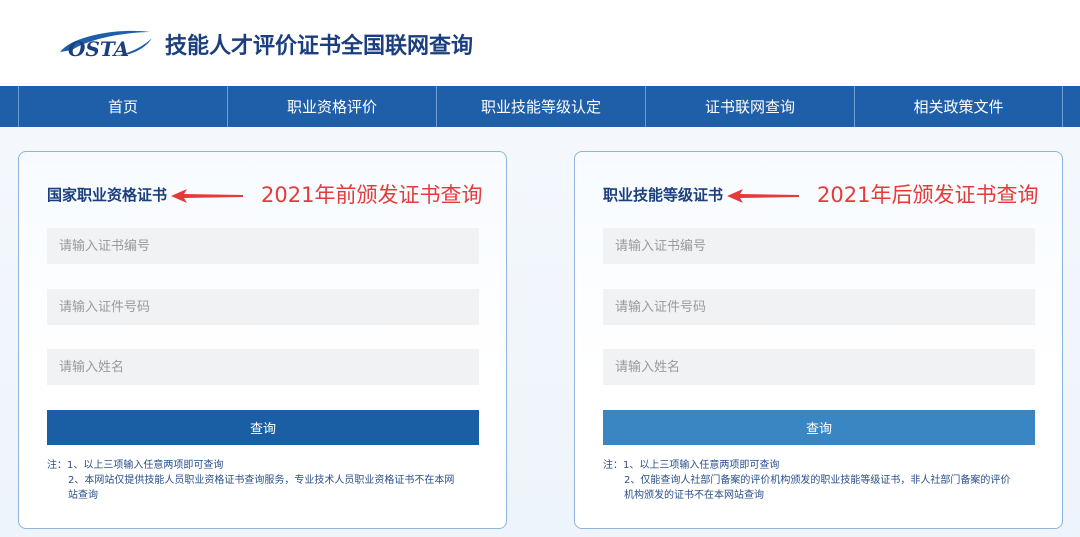 This screenshot has height=537, width=1080. I want to click on nav-item-policy-documents: 相关政策文件, so click(958, 106).